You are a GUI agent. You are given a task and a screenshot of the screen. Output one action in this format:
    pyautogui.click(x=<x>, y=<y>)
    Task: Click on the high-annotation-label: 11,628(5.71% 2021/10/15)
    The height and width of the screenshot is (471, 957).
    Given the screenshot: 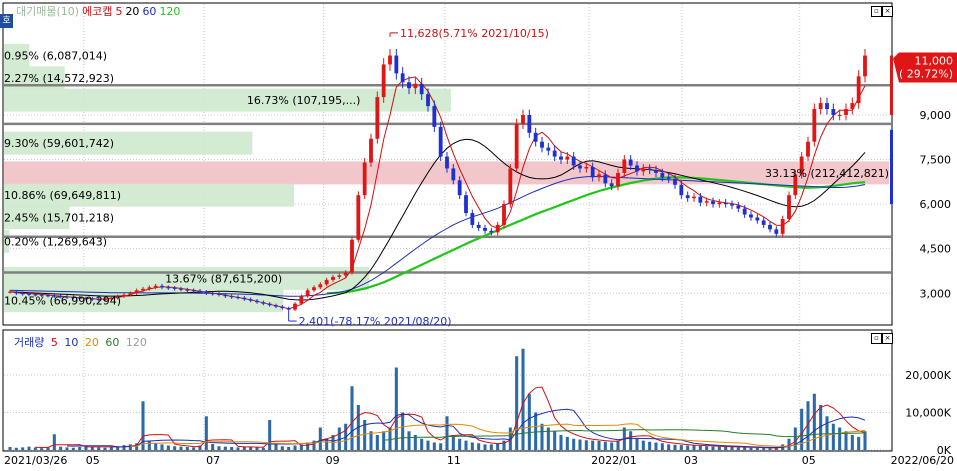 What is the action you would take?
    pyautogui.click(x=474, y=33)
    